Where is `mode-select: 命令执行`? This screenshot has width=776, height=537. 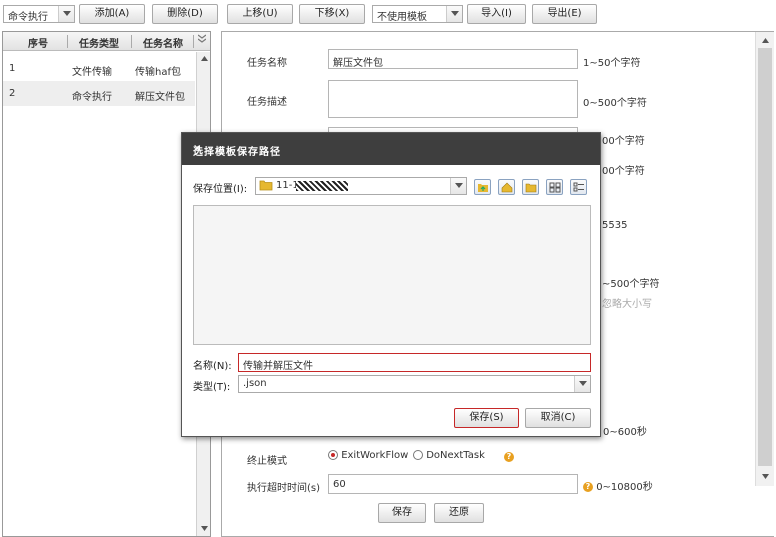 mode-select: 命令执行 is located at coordinates (39, 14).